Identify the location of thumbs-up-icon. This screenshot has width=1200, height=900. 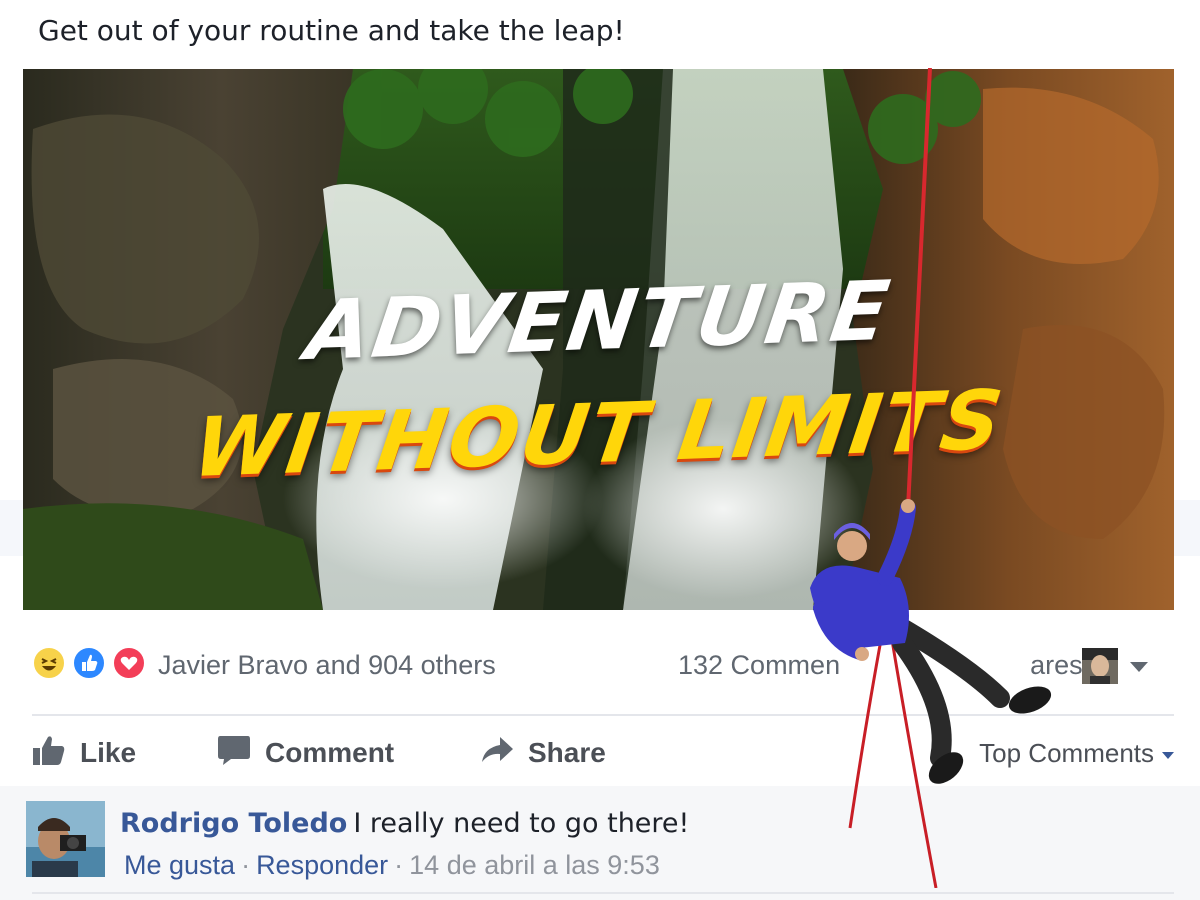
(49, 753).